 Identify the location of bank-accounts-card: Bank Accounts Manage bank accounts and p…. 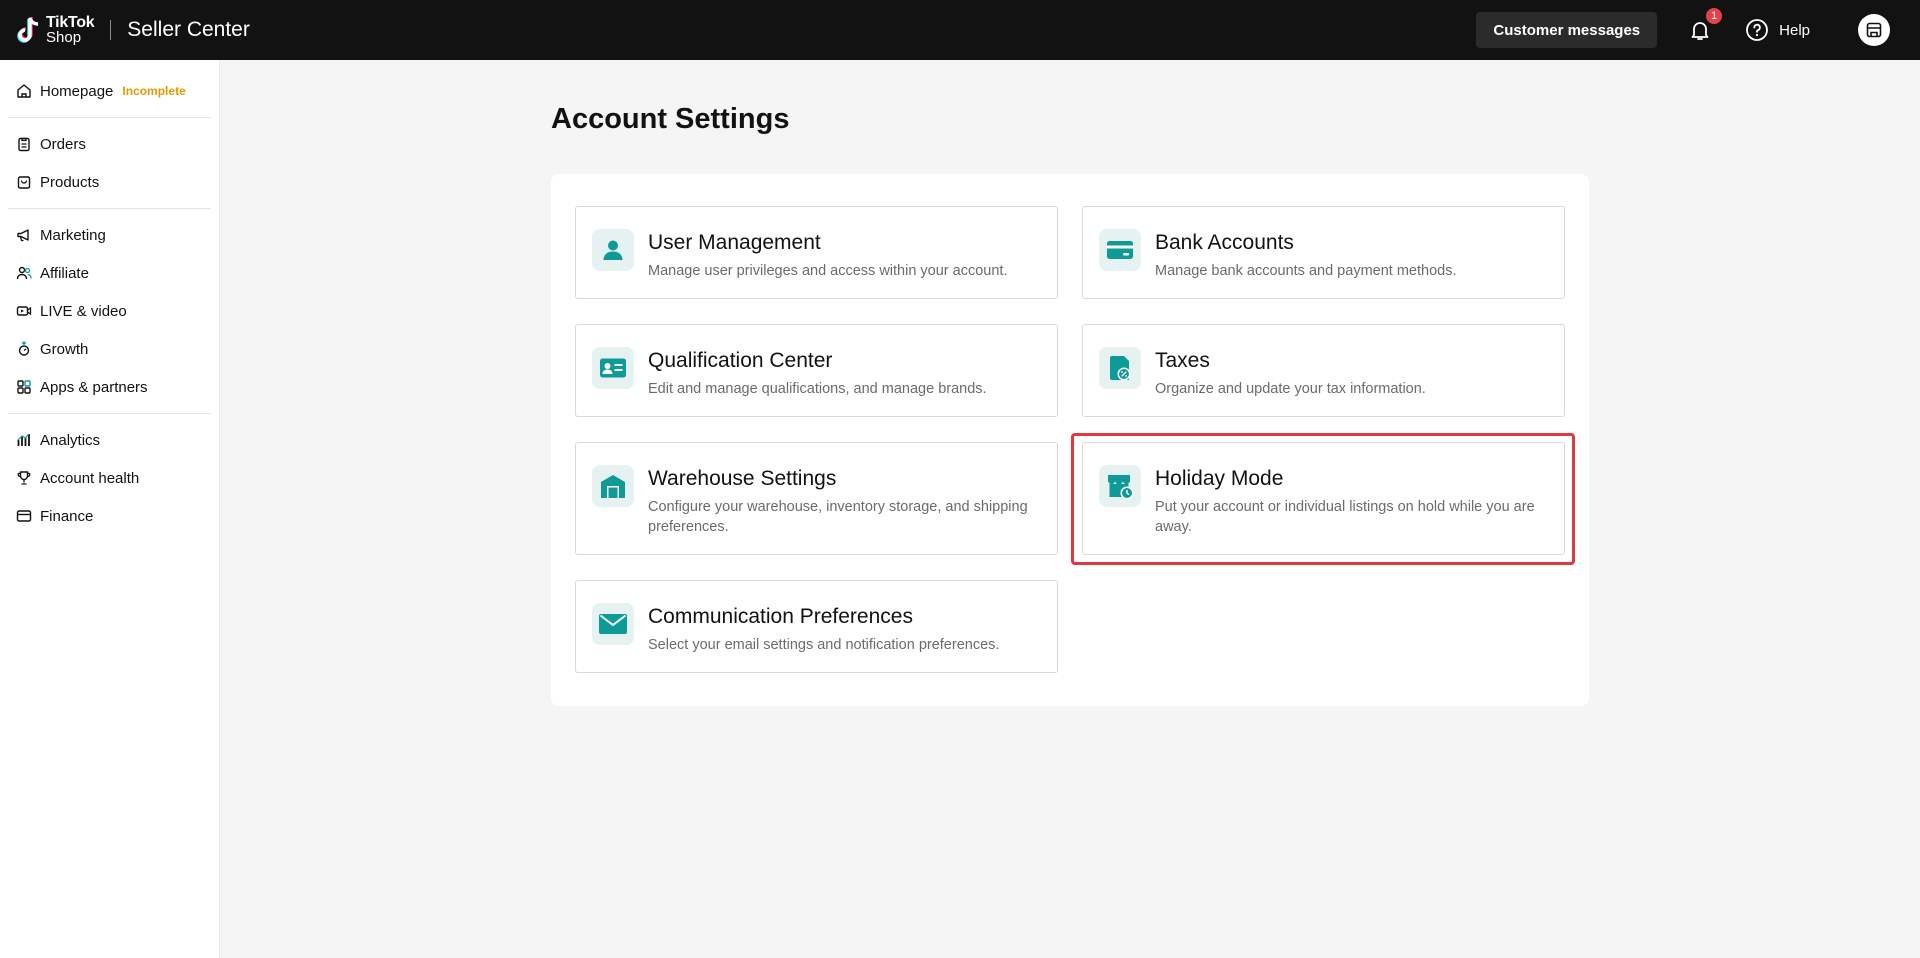
(1323, 252).